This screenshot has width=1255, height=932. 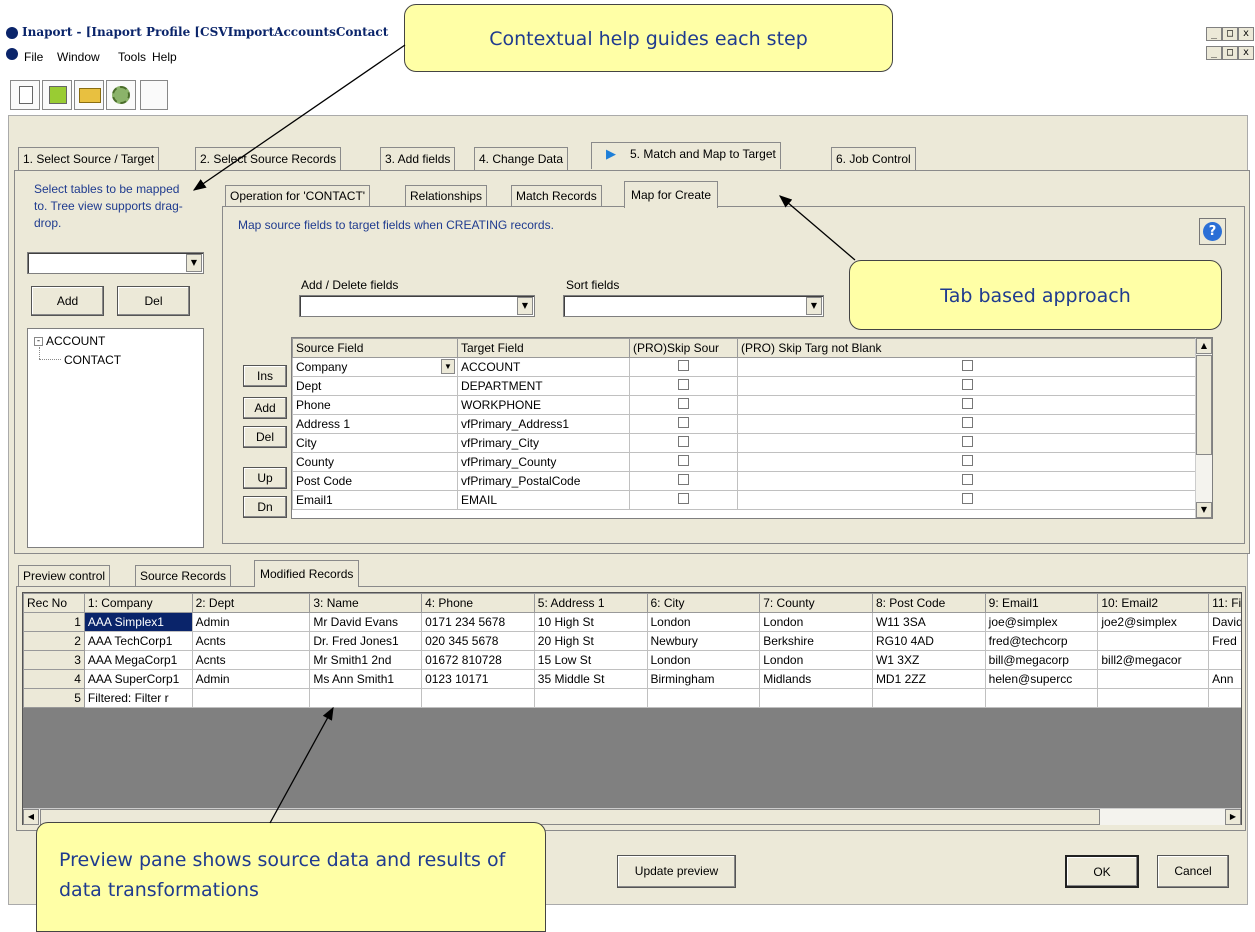 What do you see at coordinates (1233, 817) in the screenshot?
I see `scroll-right-icon: ▶` at bounding box center [1233, 817].